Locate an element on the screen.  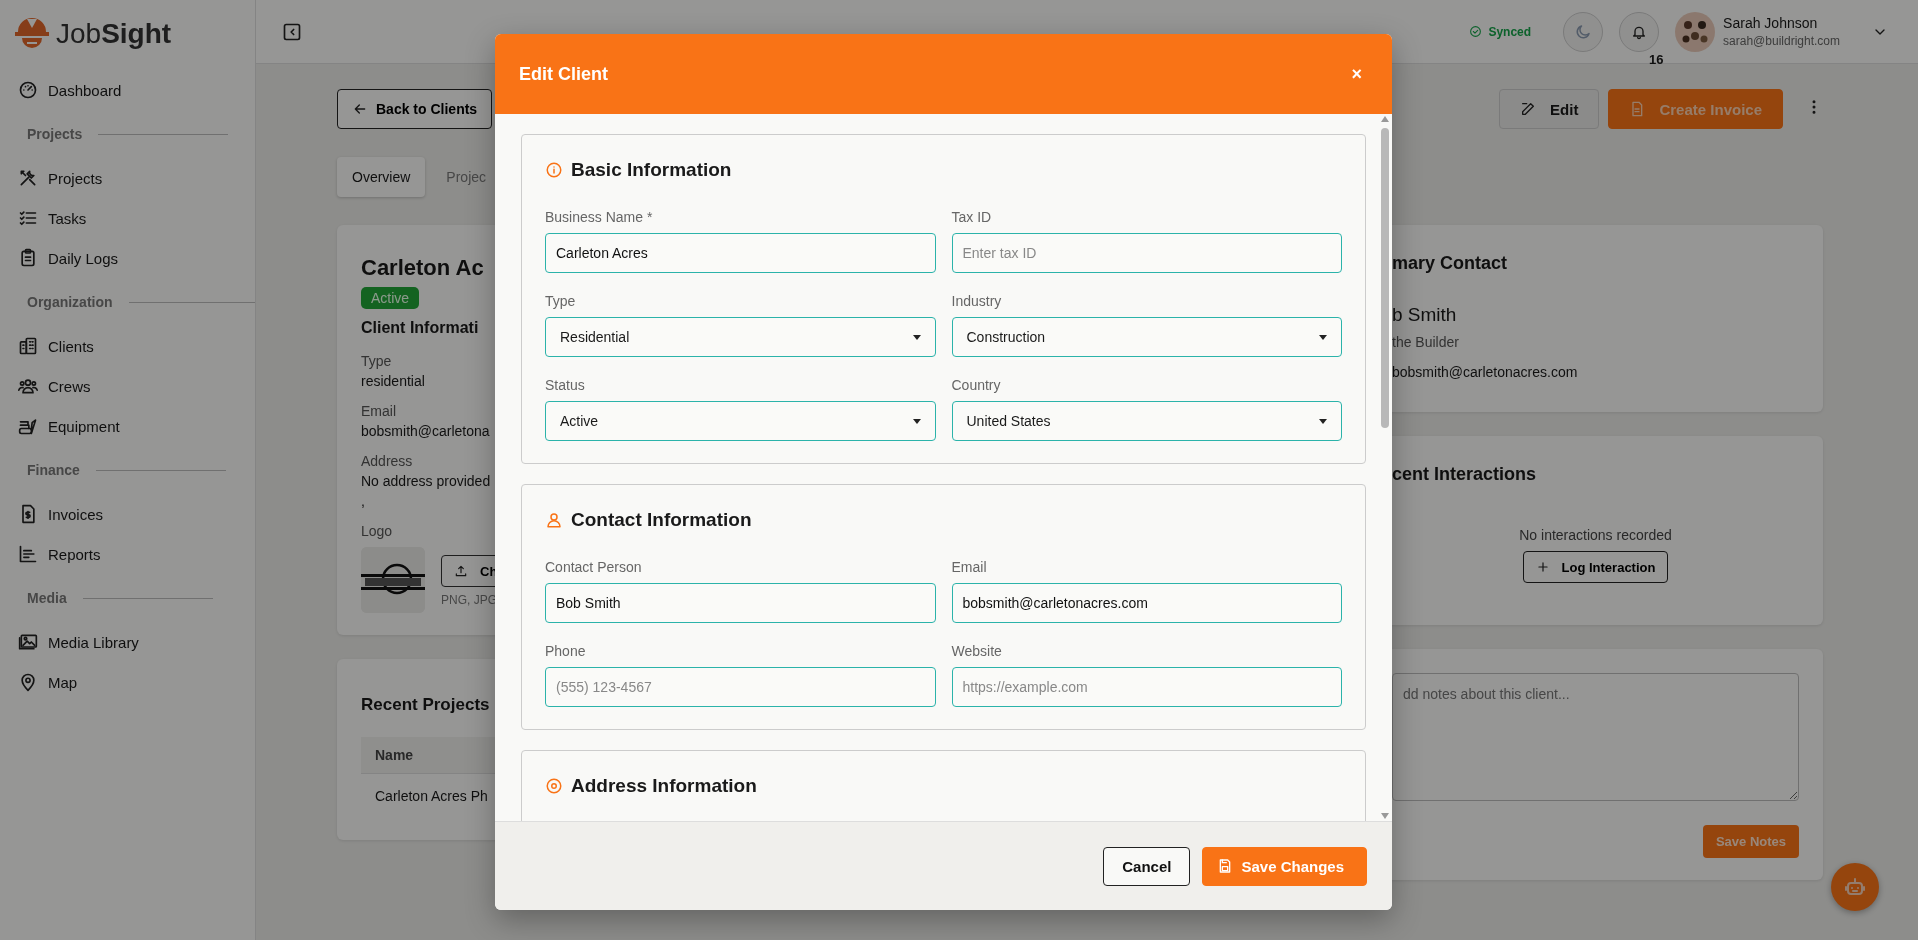
select-field: Active is located at coordinates (740, 421).